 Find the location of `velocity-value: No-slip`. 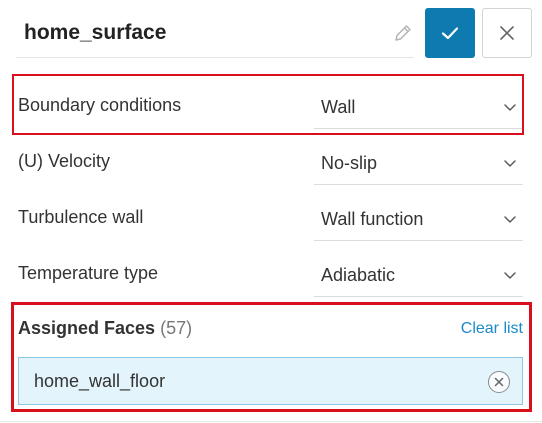

velocity-value: No-slip is located at coordinates (349, 163).